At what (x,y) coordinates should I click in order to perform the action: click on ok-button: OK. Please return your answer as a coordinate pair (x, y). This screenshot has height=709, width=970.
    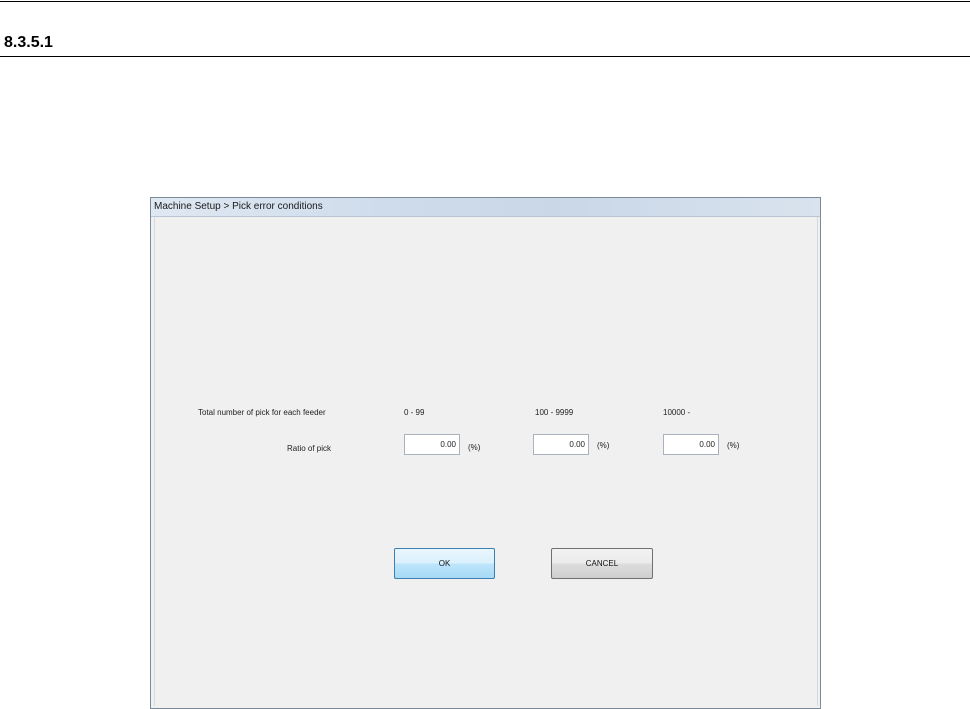
    Looking at the image, I should click on (444, 563).